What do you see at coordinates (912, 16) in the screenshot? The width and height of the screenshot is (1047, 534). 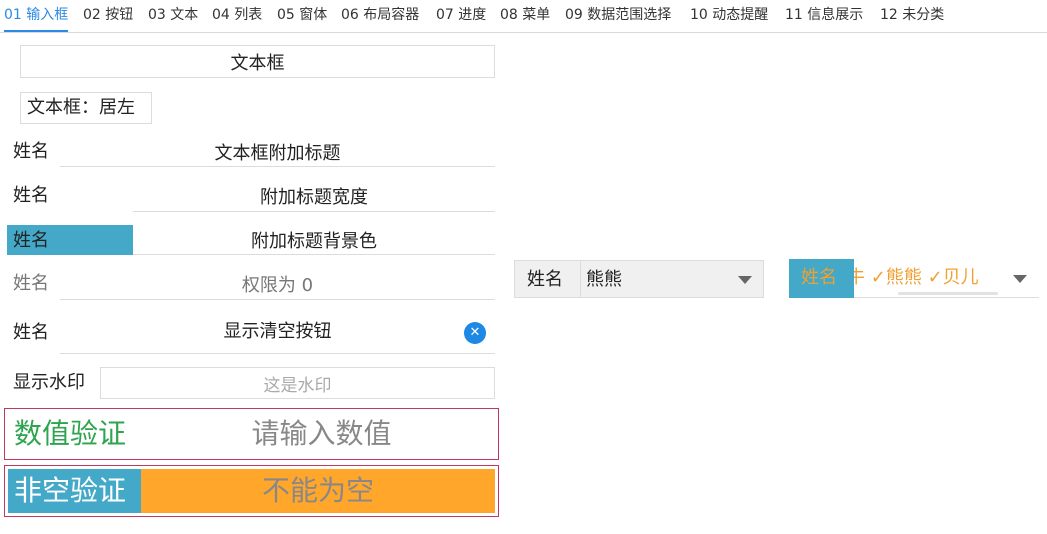 I see `tab-misc: 12 未分类` at bounding box center [912, 16].